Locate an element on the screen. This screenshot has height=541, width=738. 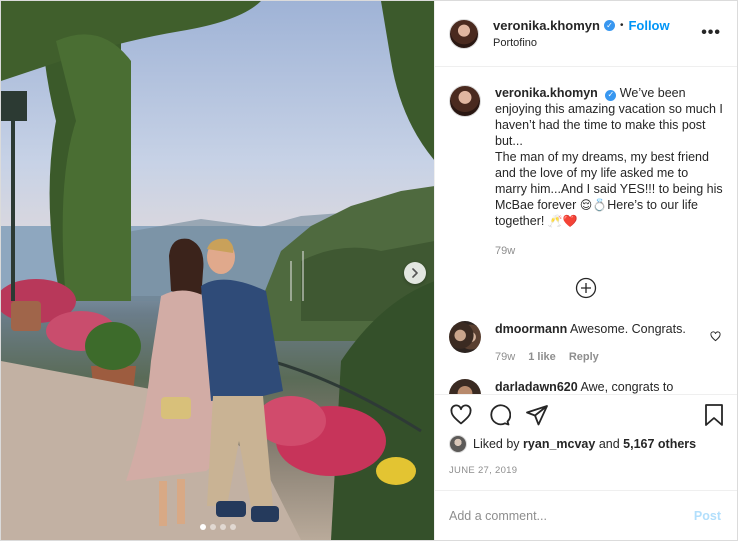
likes-summary: Liked by ryan_mcvay and 5,167 others is located at coordinates (587, 444).